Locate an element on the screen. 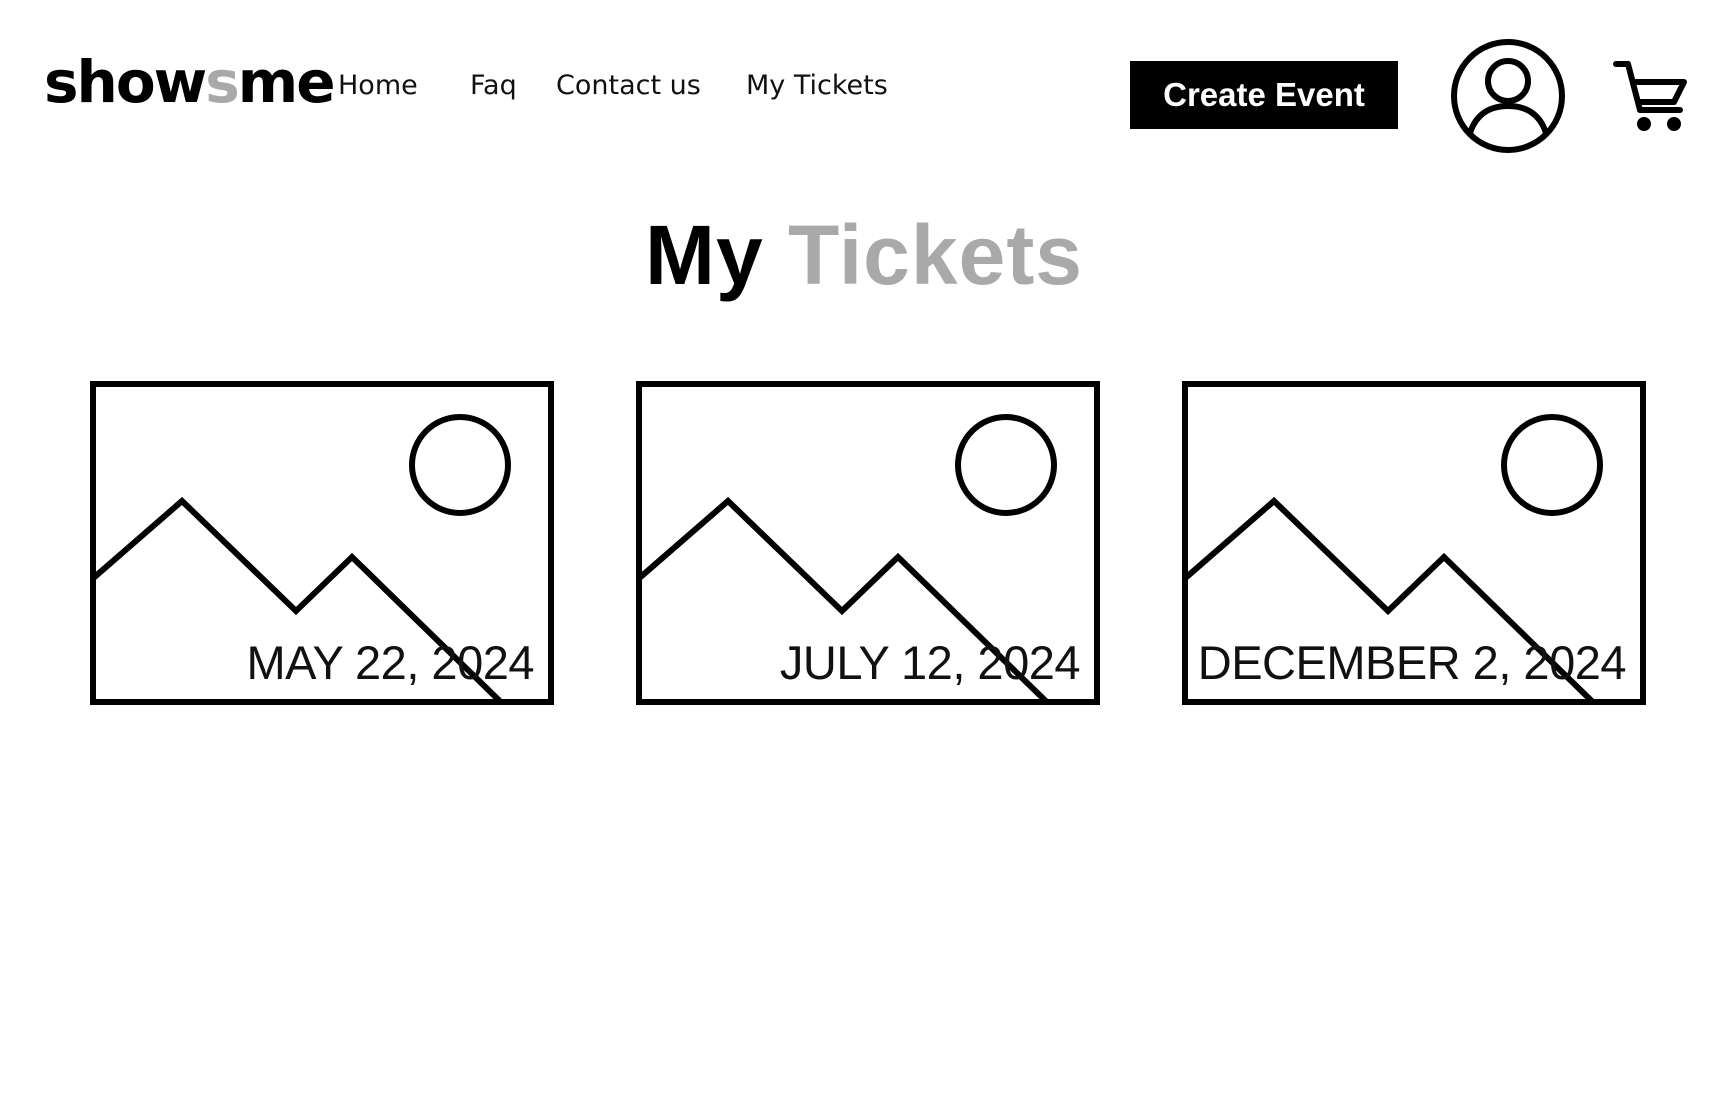 This screenshot has height=1117, width=1728. ticket-card: JULY 12, 2024 is located at coordinates (868, 543).